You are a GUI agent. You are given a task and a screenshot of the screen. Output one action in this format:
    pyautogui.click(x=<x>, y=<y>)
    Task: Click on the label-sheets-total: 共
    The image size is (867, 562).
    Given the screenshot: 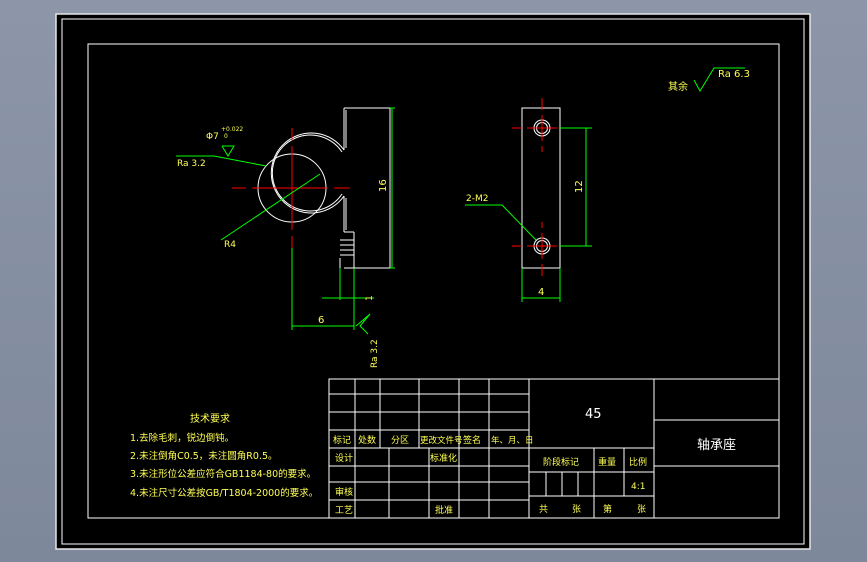 What is the action you would take?
    pyautogui.click(x=543, y=509)
    